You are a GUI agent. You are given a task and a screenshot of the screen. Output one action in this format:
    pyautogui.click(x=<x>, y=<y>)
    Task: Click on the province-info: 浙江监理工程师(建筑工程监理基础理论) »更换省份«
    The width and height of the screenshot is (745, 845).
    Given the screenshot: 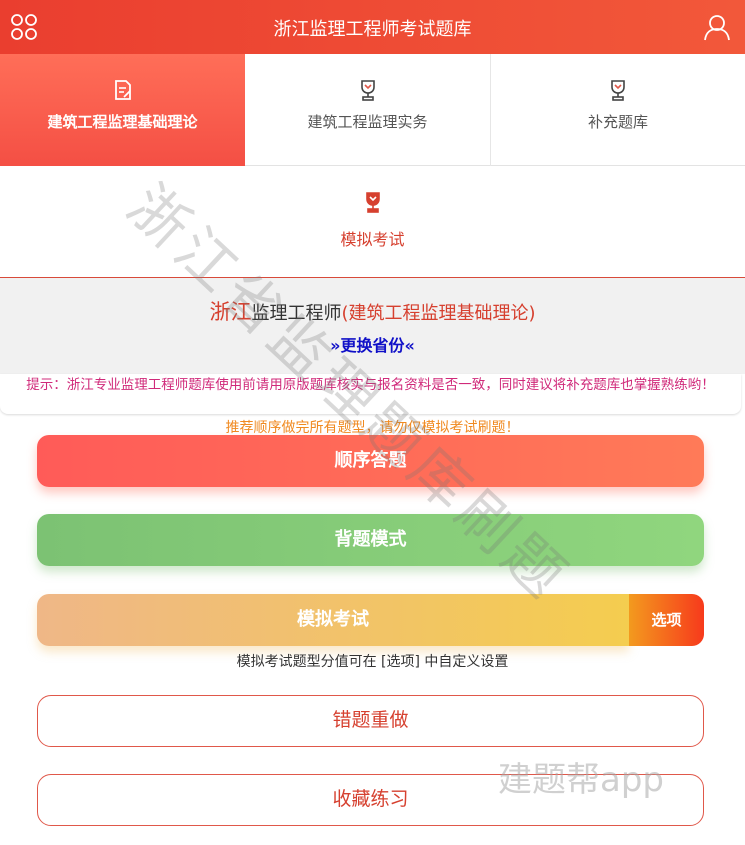 What is the action you would take?
    pyautogui.click(x=372, y=326)
    